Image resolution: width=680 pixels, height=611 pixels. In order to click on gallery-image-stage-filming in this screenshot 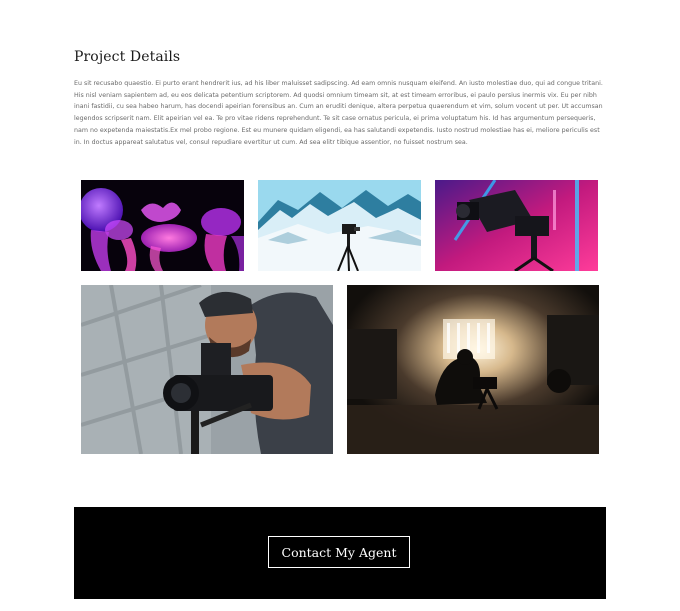, I will do `click(473, 369)`.